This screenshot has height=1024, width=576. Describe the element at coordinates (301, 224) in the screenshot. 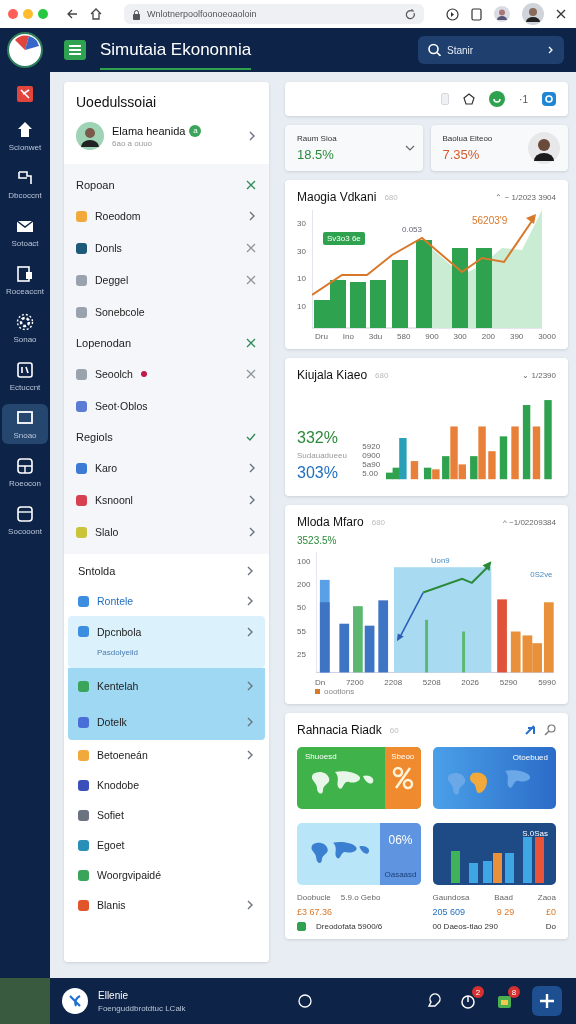

I see `axis-label: 30` at that location.